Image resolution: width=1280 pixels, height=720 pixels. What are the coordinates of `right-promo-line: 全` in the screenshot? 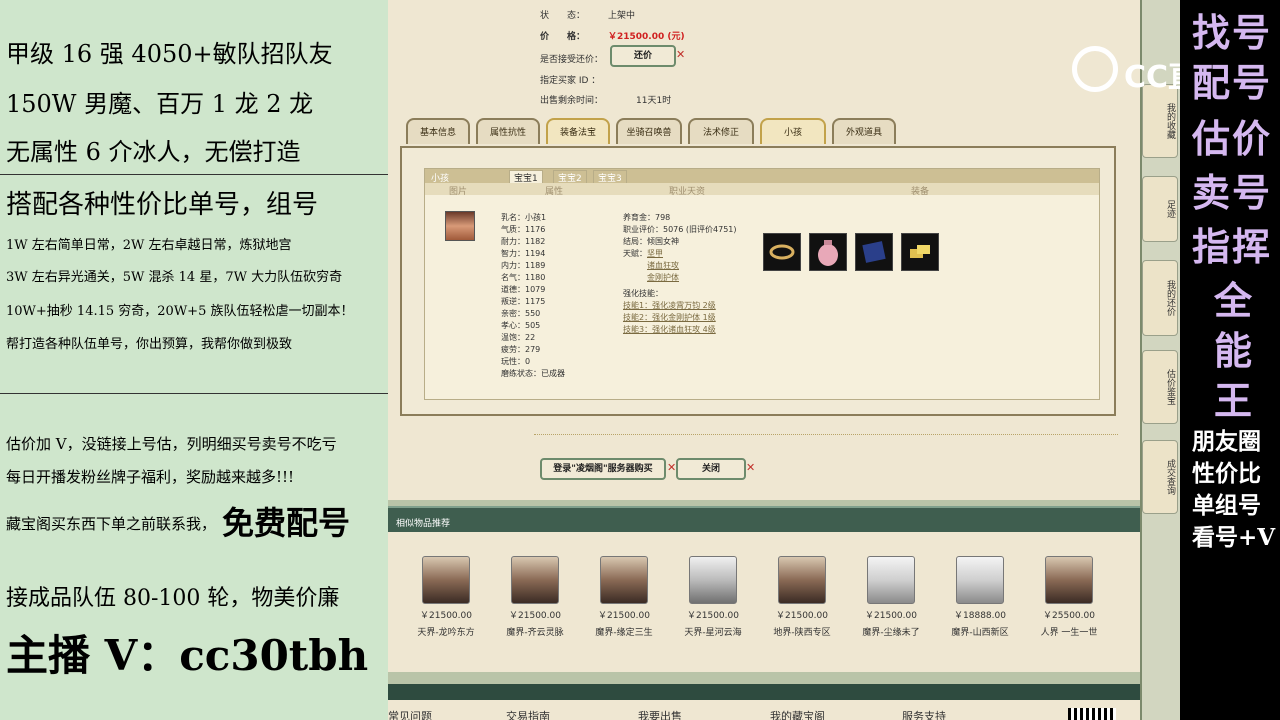 It's located at (1233, 300).